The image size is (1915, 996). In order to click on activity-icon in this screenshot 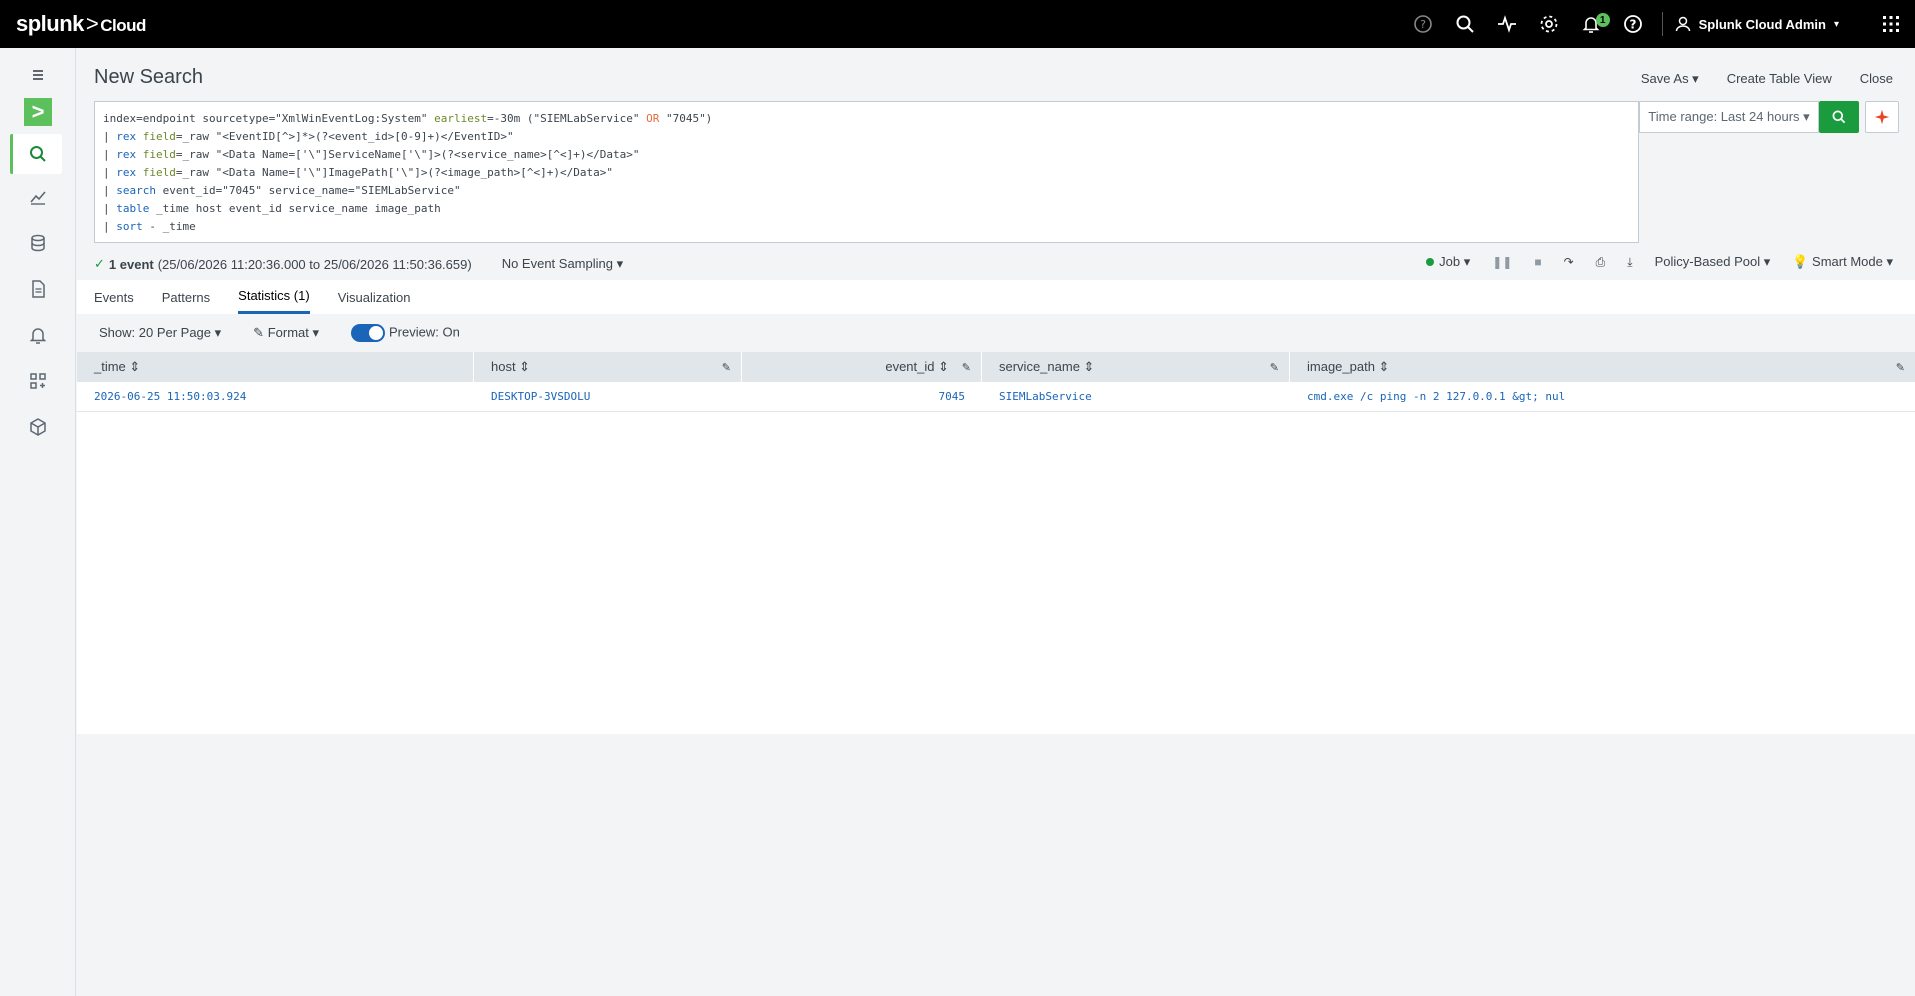, I will do `click(1507, 24)`.